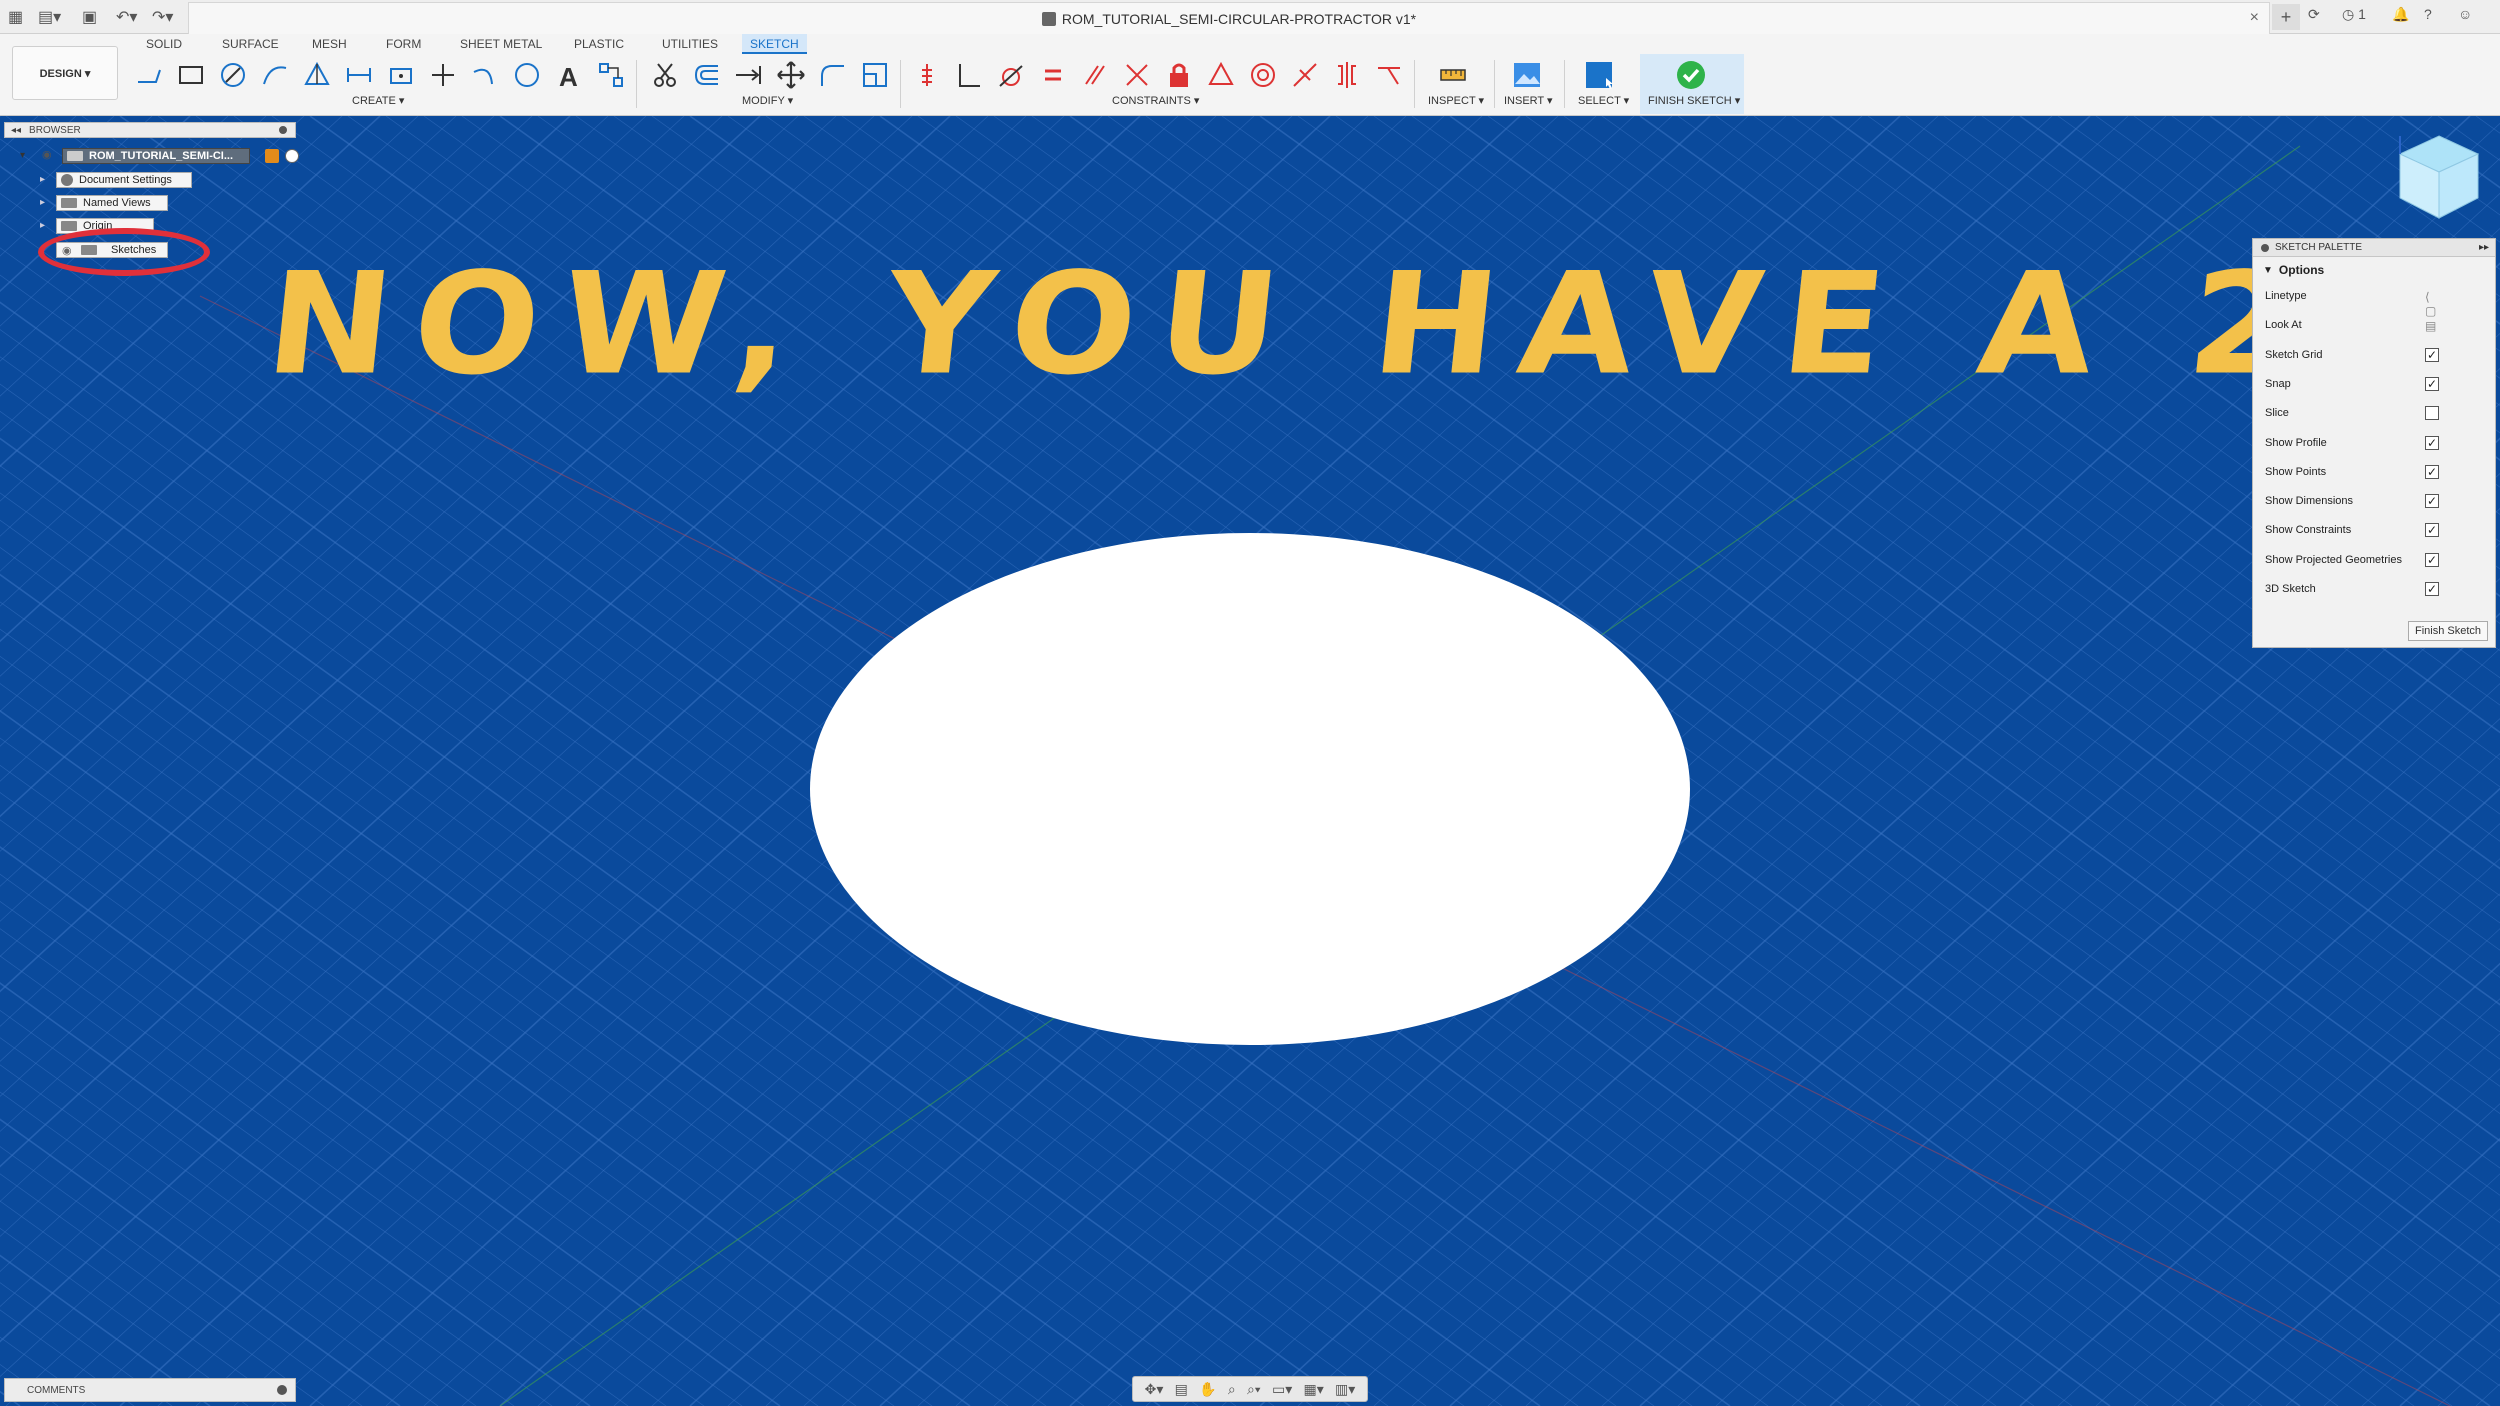 The height and width of the screenshot is (1406, 2500). Describe the element at coordinates (2465, 14) in the screenshot. I see `user-avatar-icon: ☺` at that location.